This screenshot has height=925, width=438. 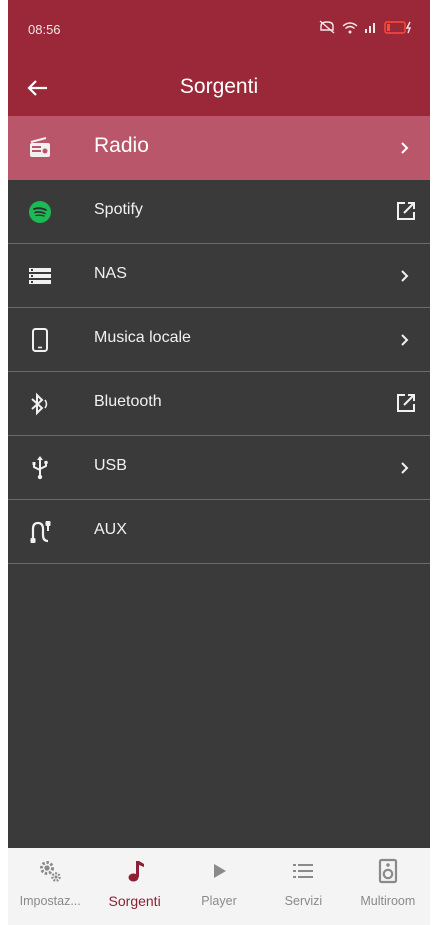 I want to click on nav-item-services: Servizi, so click(x=303, y=886).